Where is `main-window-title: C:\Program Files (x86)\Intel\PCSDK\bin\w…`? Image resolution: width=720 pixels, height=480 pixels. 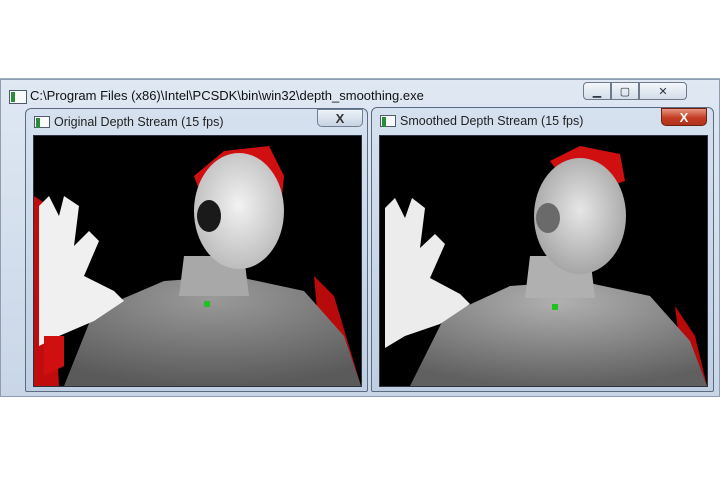 main-window-title: C:\Program Files (x86)\Intel\PCSDK\bin\w… is located at coordinates (227, 95).